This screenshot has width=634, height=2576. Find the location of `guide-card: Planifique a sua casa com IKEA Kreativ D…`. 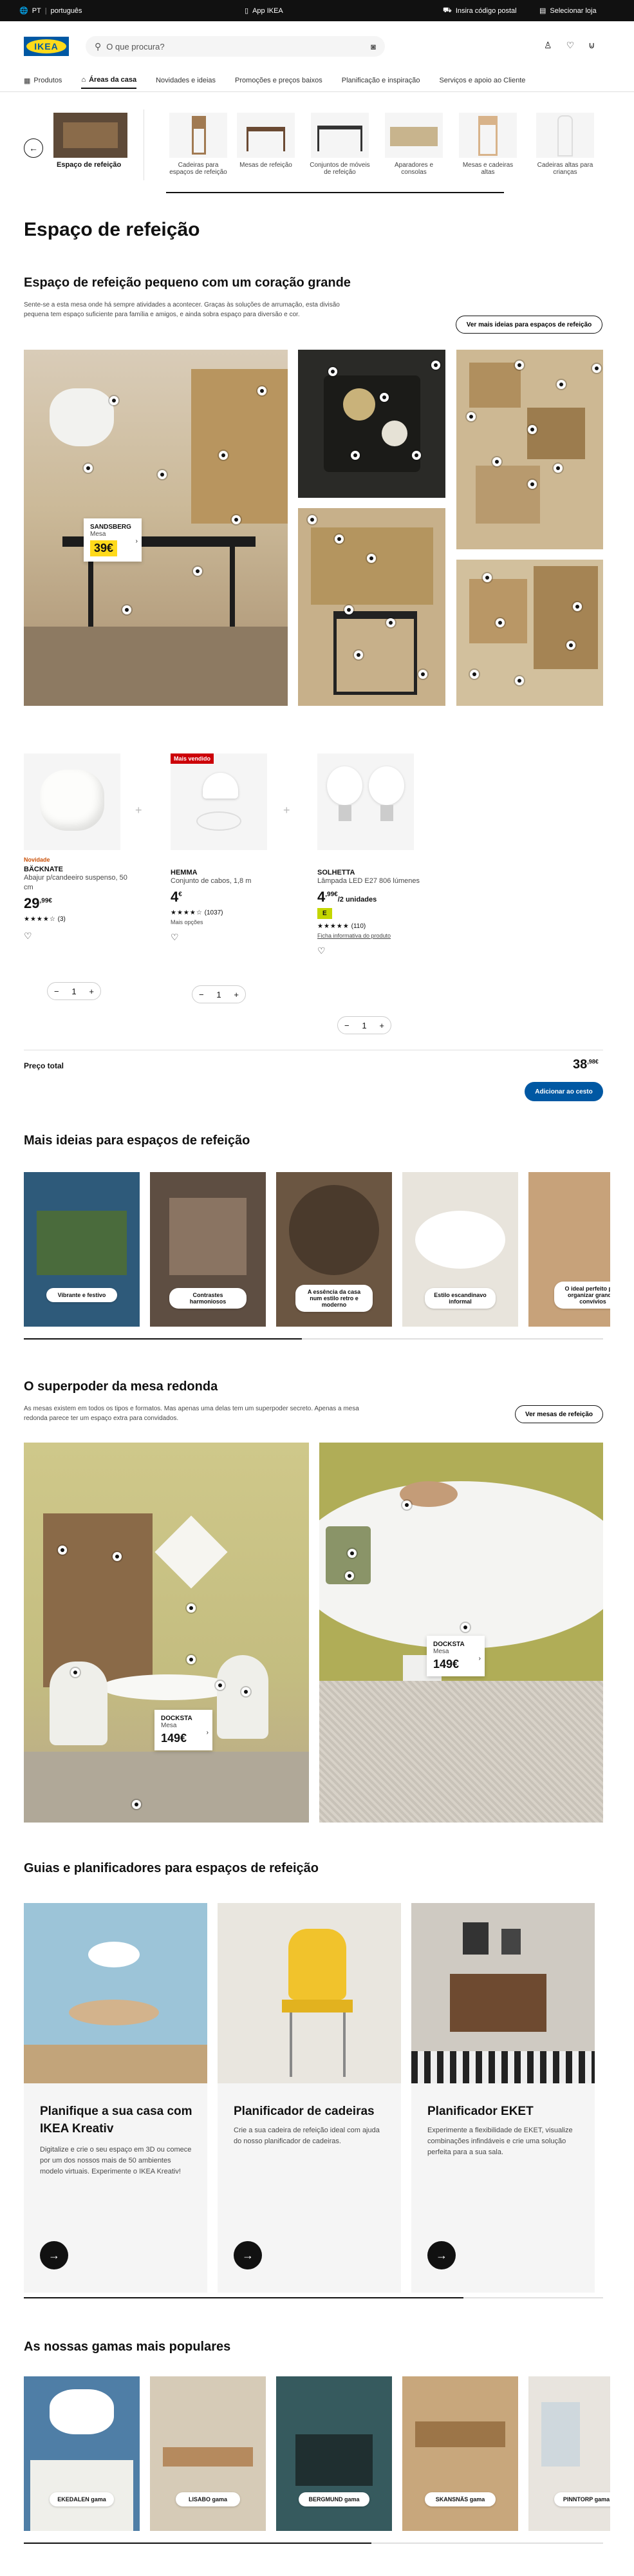

guide-card: Planifique a sua casa com IKEA Kreativ D… is located at coordinates (115, 2098).